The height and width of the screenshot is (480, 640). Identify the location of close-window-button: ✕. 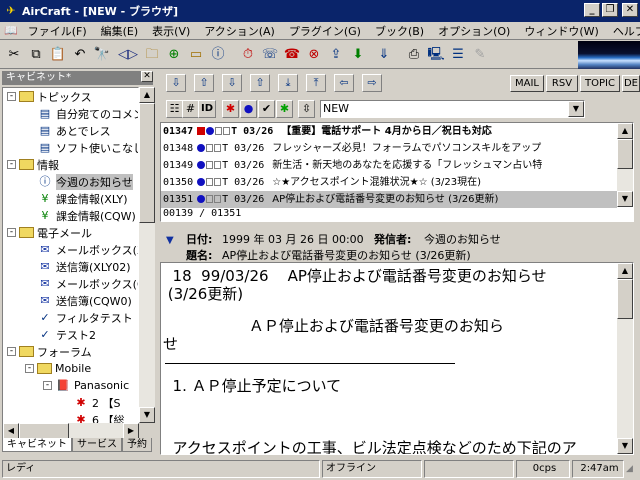
(630, 10).